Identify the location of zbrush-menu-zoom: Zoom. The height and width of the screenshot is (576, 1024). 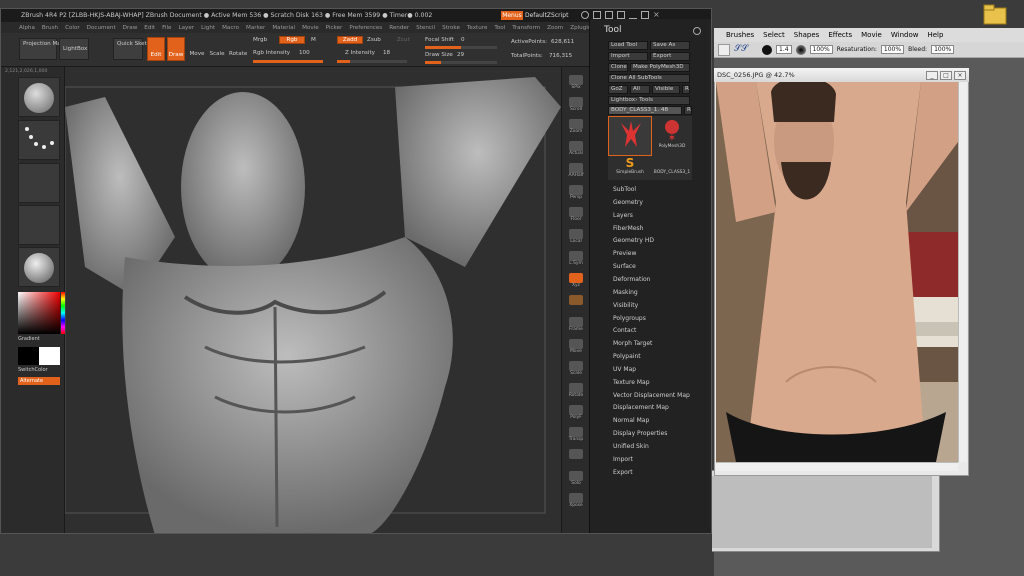
(555, 28).